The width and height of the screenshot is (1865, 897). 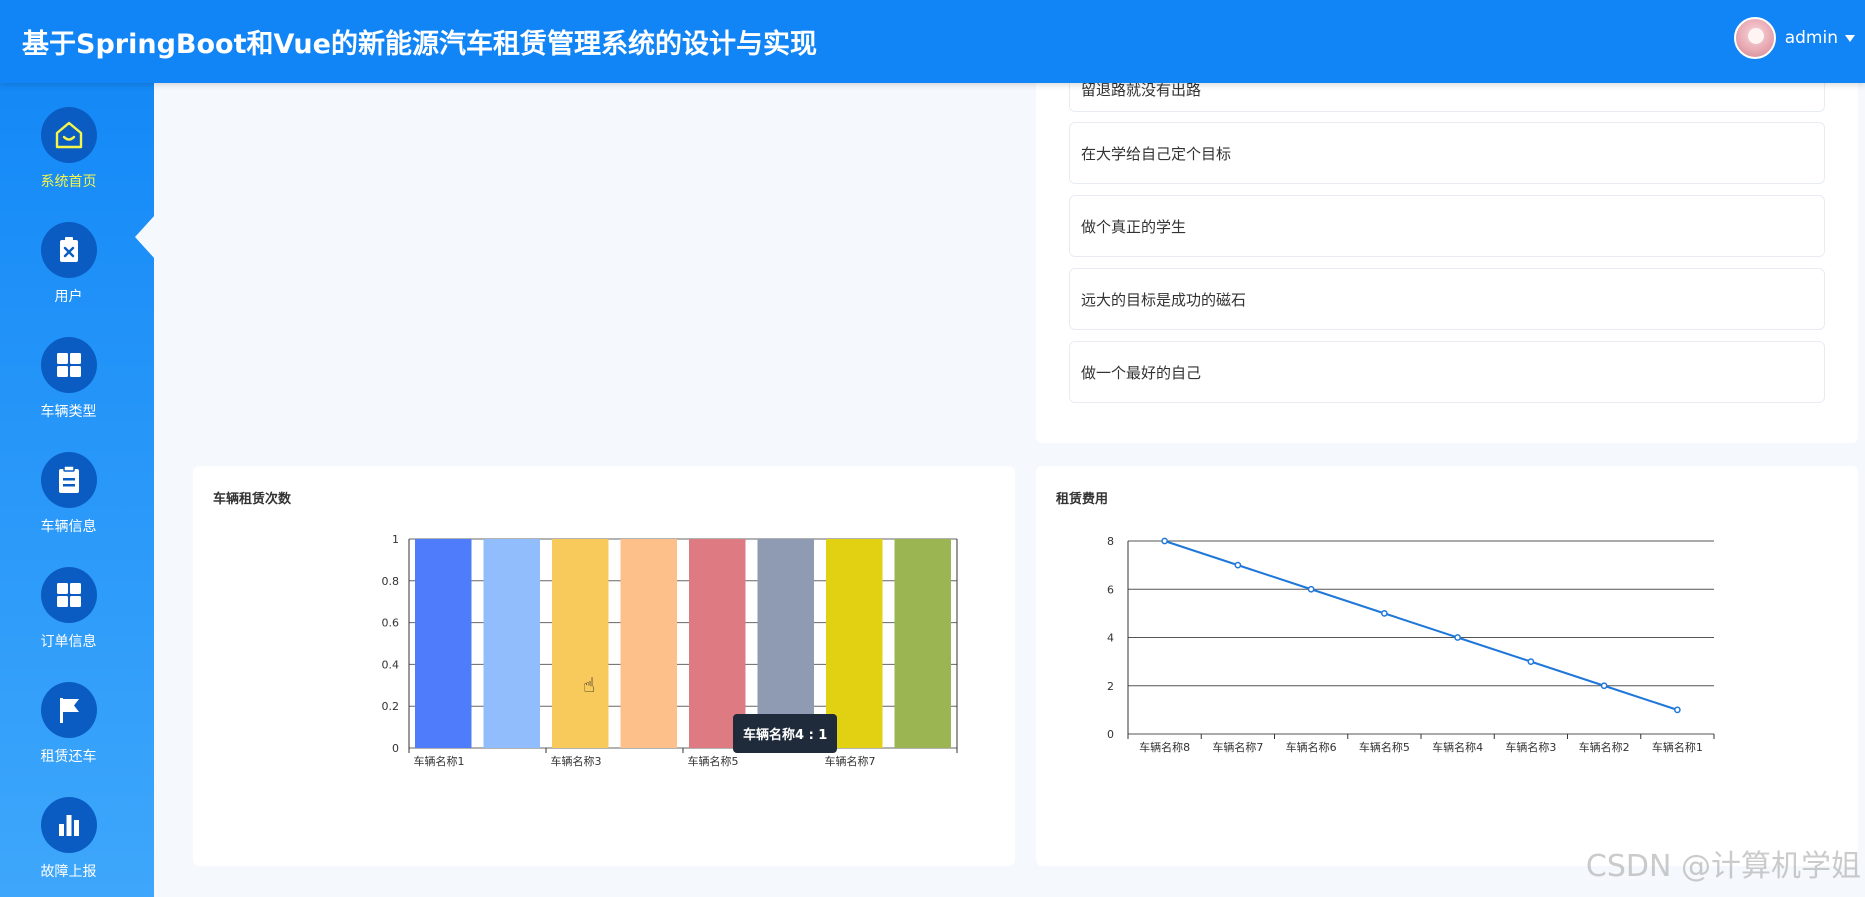 I want to click on username: admin, so click(x=1811, y=38).